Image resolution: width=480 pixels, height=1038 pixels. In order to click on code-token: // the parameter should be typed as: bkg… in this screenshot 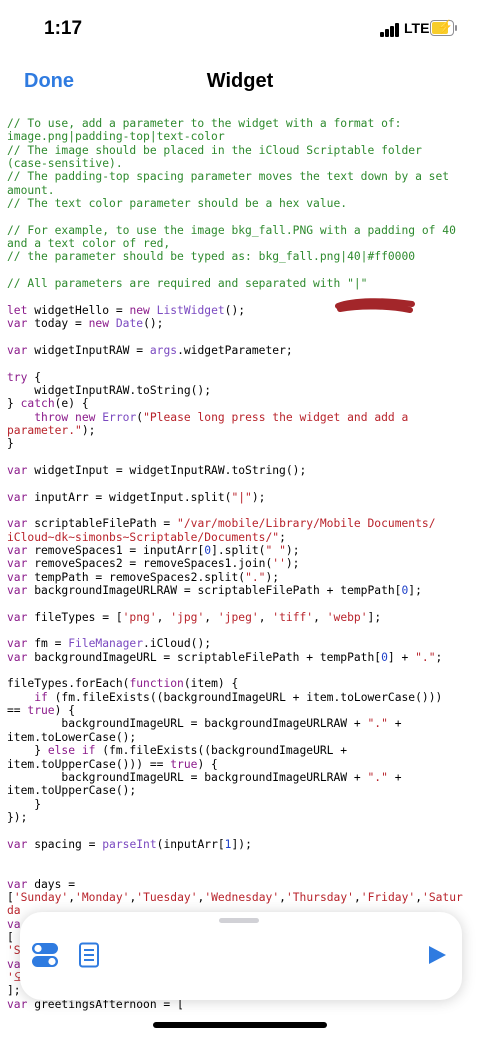, I will do `click(211, 257)`.